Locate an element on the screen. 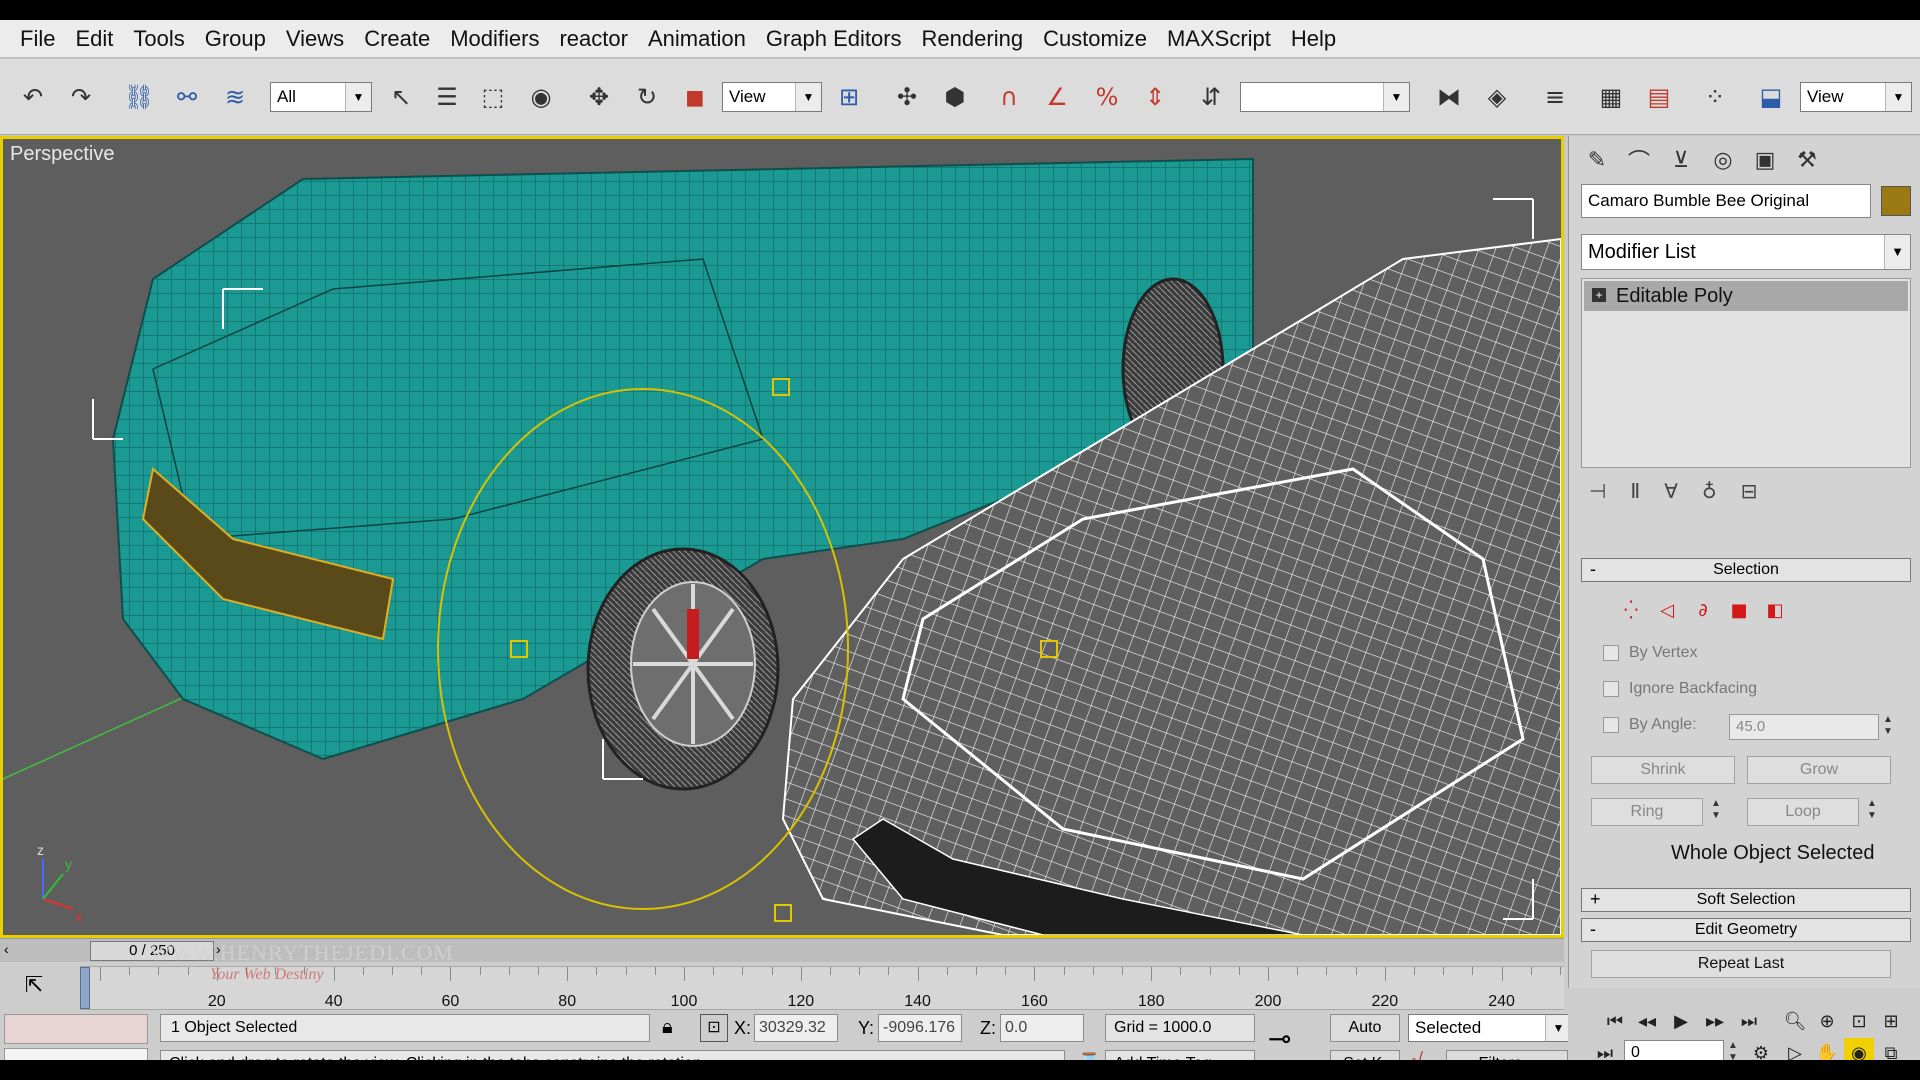 The height and width of the screenshot is (1080, 1920). mini-curve-editor-icon: ⇱ is located at coordinates (34, 990).